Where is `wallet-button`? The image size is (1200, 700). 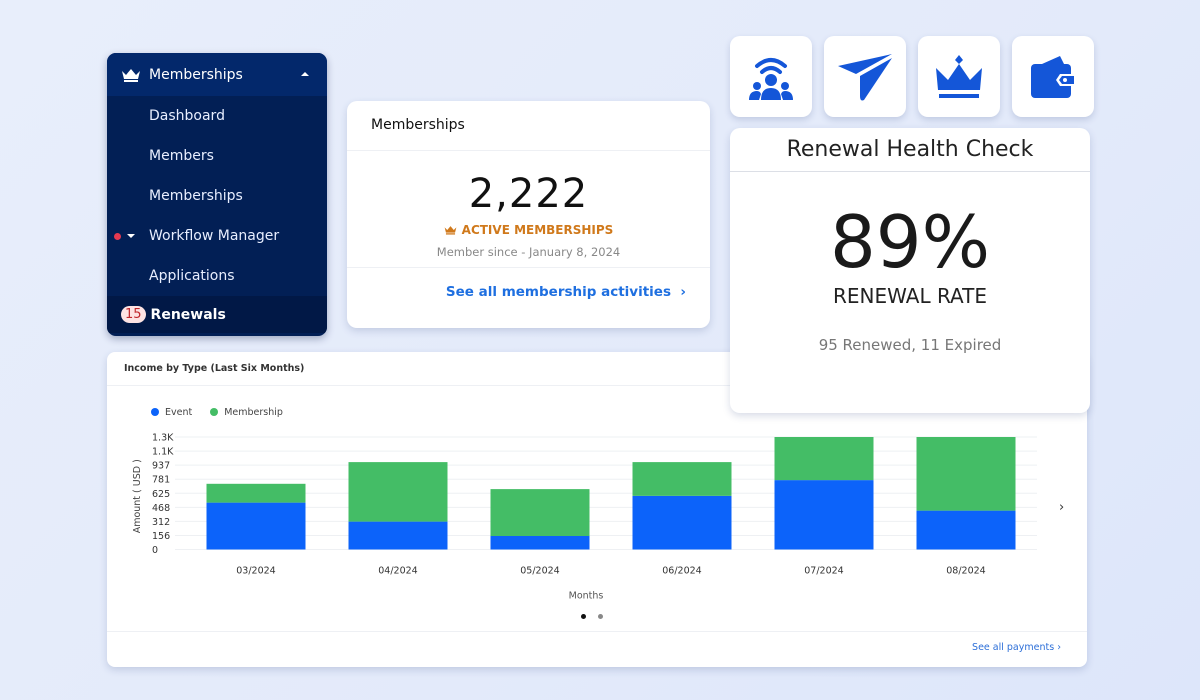 wallet-button is located at coordinates (1053, 76).